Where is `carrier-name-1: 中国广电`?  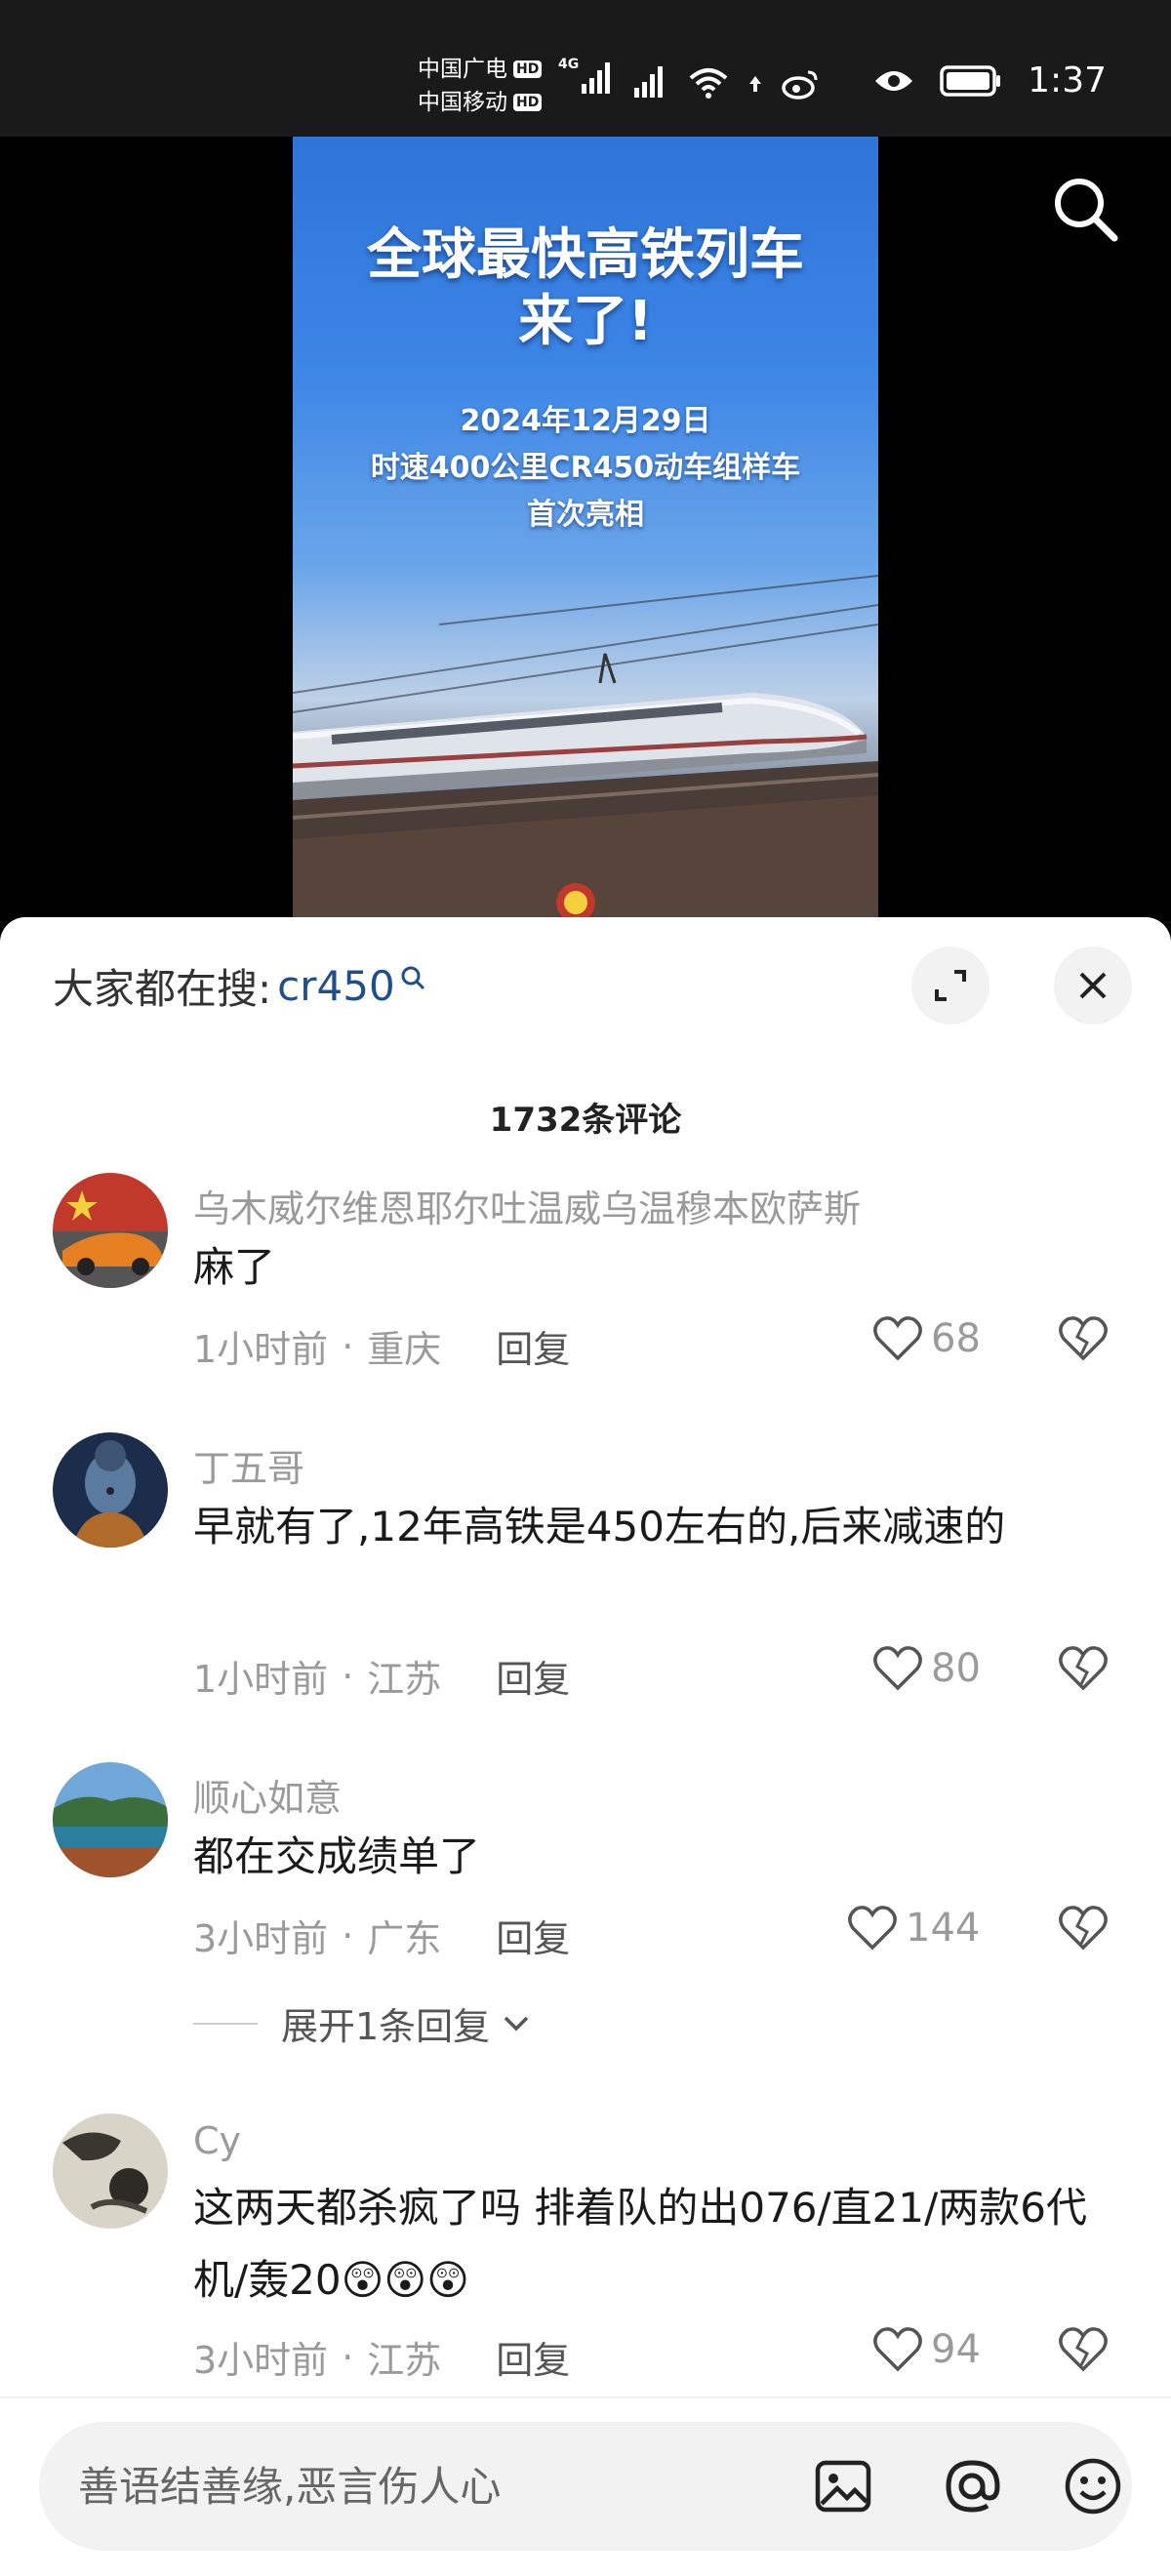
carrier-name-1: 中国广电 is located at coordinates (462, 69).